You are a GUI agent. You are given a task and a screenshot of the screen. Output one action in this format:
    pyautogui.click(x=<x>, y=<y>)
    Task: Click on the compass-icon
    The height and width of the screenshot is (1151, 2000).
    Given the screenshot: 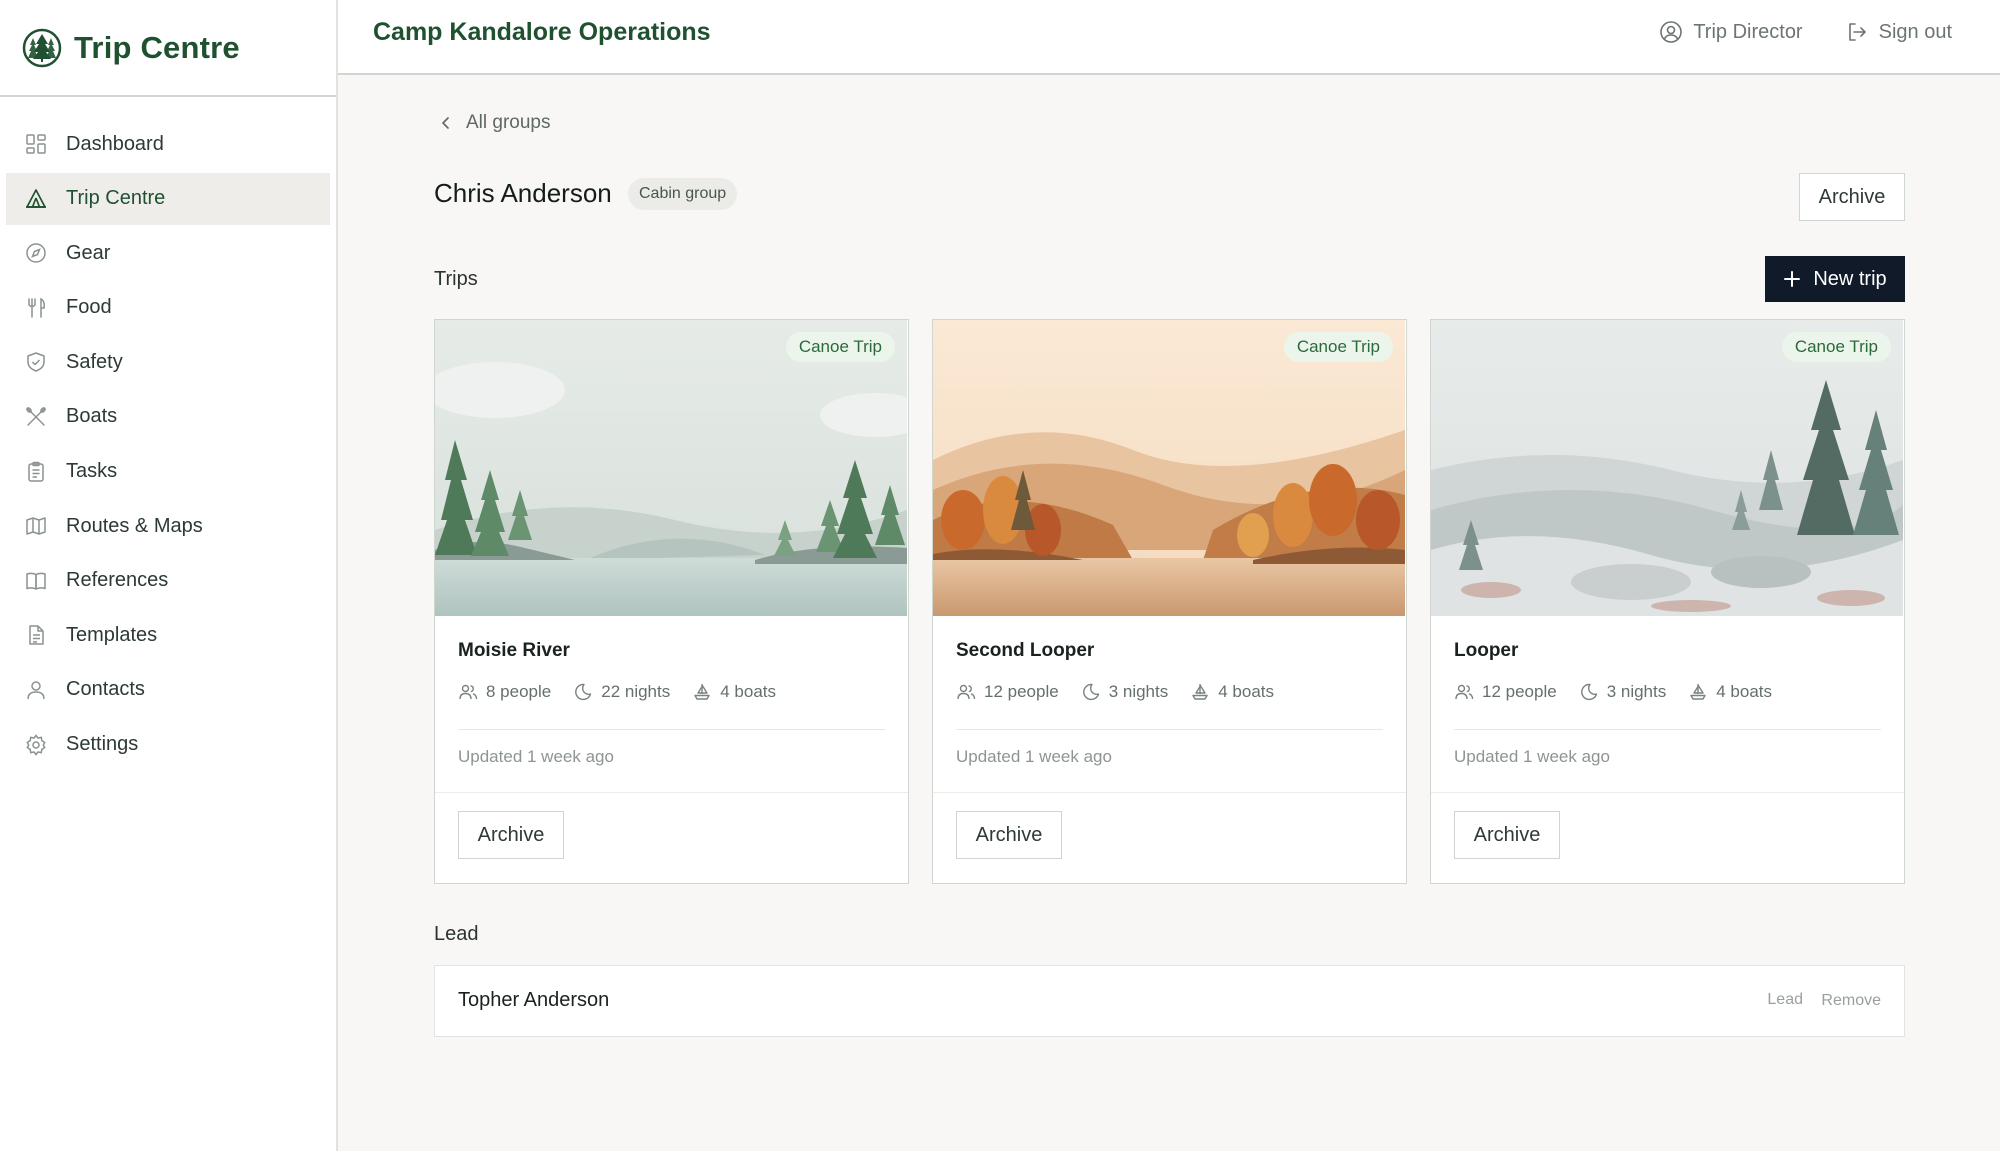 What is the action you would take?
    pyautogui.click(x=36, y=253)
    